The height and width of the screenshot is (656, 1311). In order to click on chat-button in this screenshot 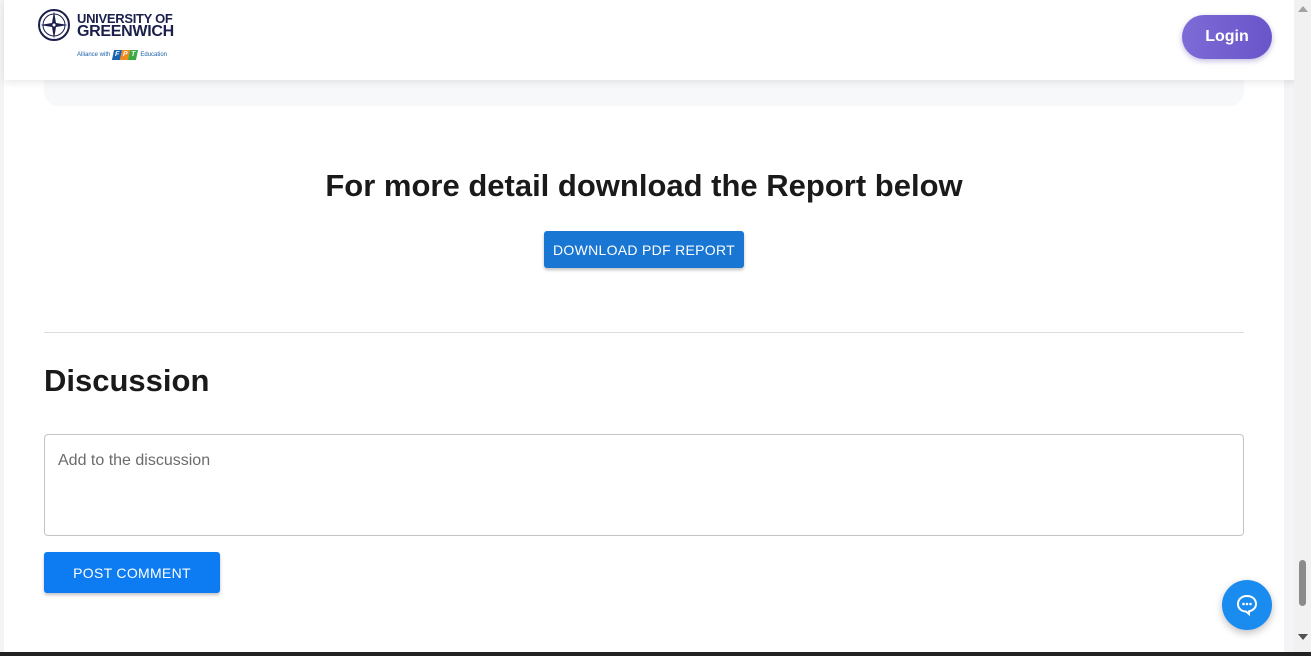, I will do `click(1247, 605)`.